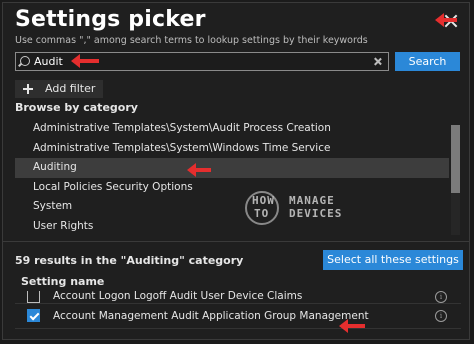 This screenshot has width=474, height=344. What do you see at coordinates (427, 61) in the screenshot?
I see `search-button: Search` at bounding box center [427, 61].